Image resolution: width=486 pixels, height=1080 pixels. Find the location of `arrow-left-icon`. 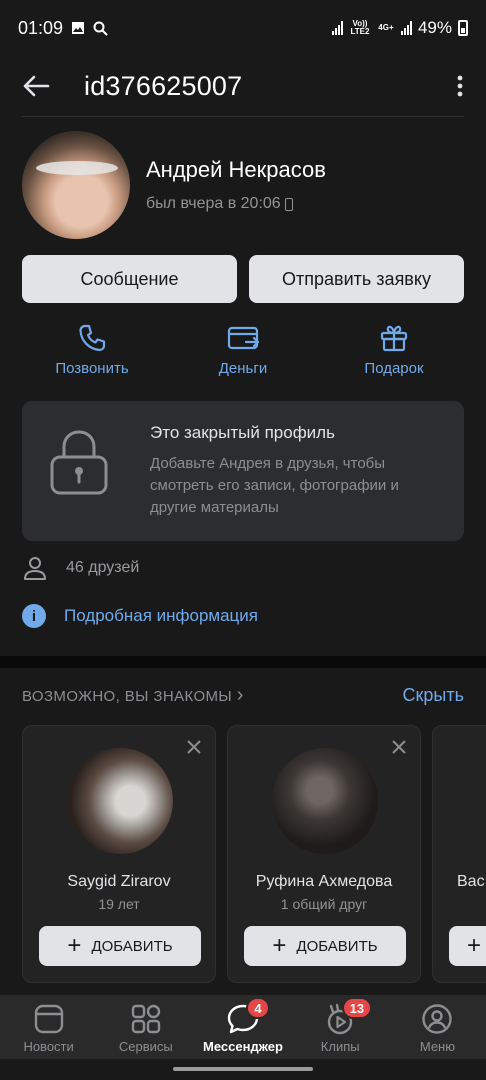

arrow-left-icon is located at coordinates (36, 86).